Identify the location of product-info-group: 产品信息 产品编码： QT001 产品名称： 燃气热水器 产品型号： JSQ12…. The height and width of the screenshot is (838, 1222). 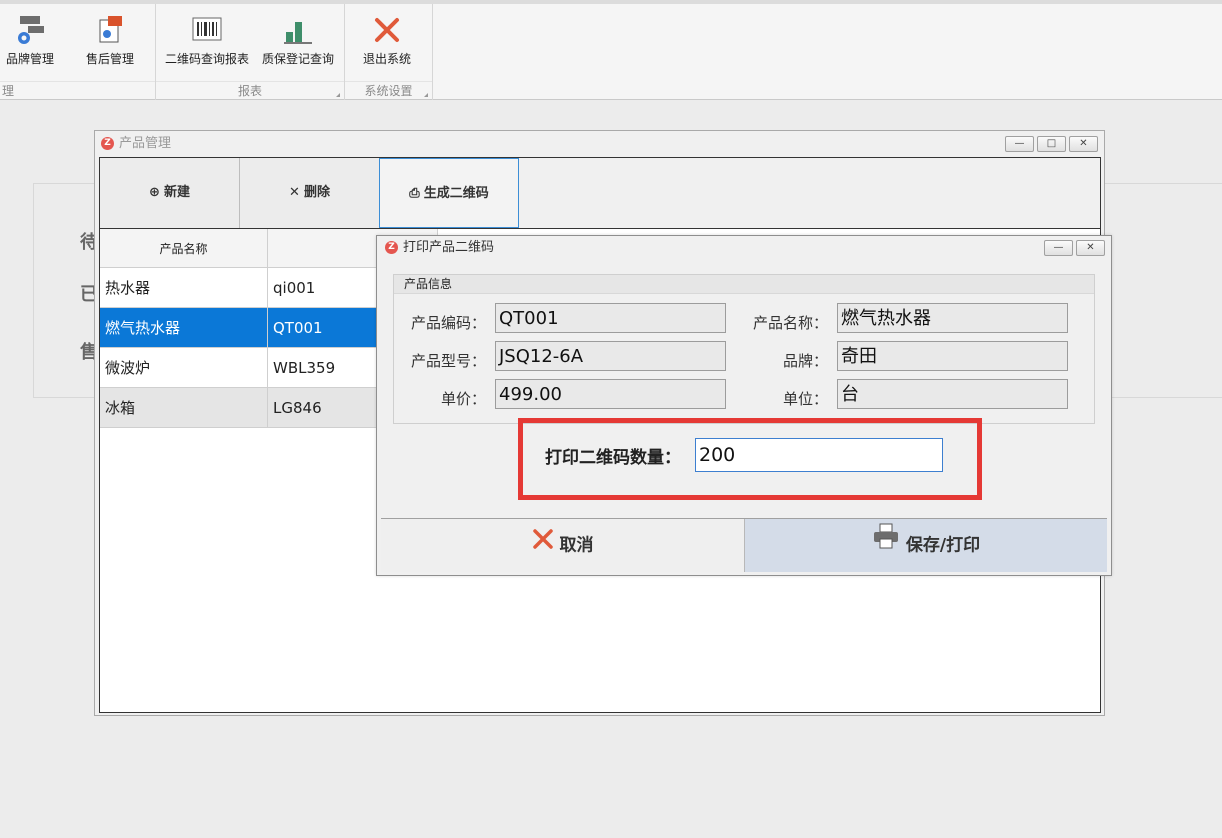
(744, 349).